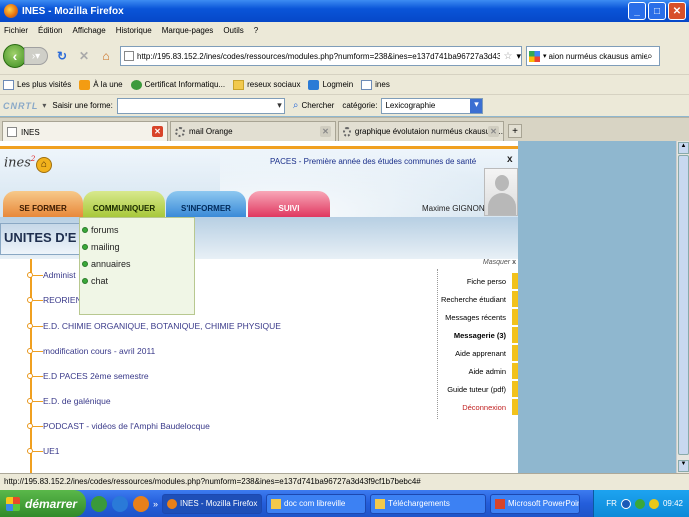 The height and width of the screenshot is (517, 689). What do you see at coordinates (134, 30) in the screenshot?
I see `menu-historique: Historique` at bounding box center [134, 30].